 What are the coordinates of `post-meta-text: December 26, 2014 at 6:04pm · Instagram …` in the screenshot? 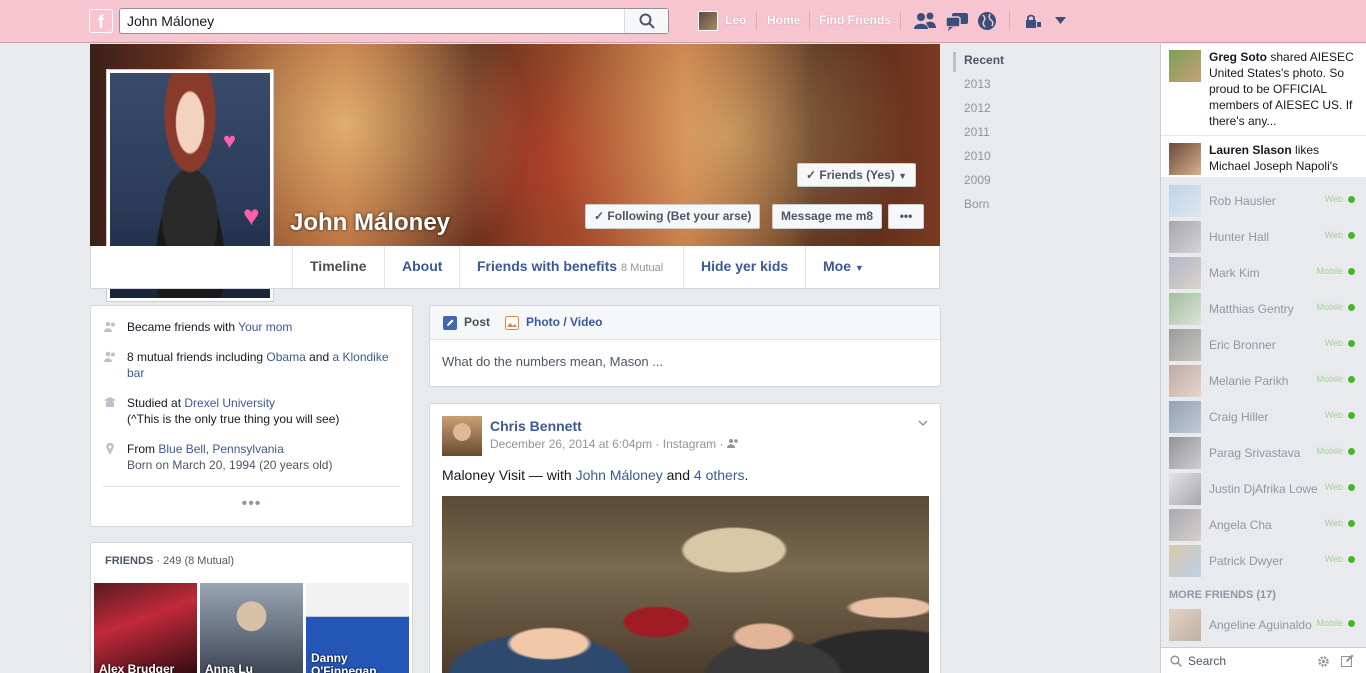 It's located at (607, 444).